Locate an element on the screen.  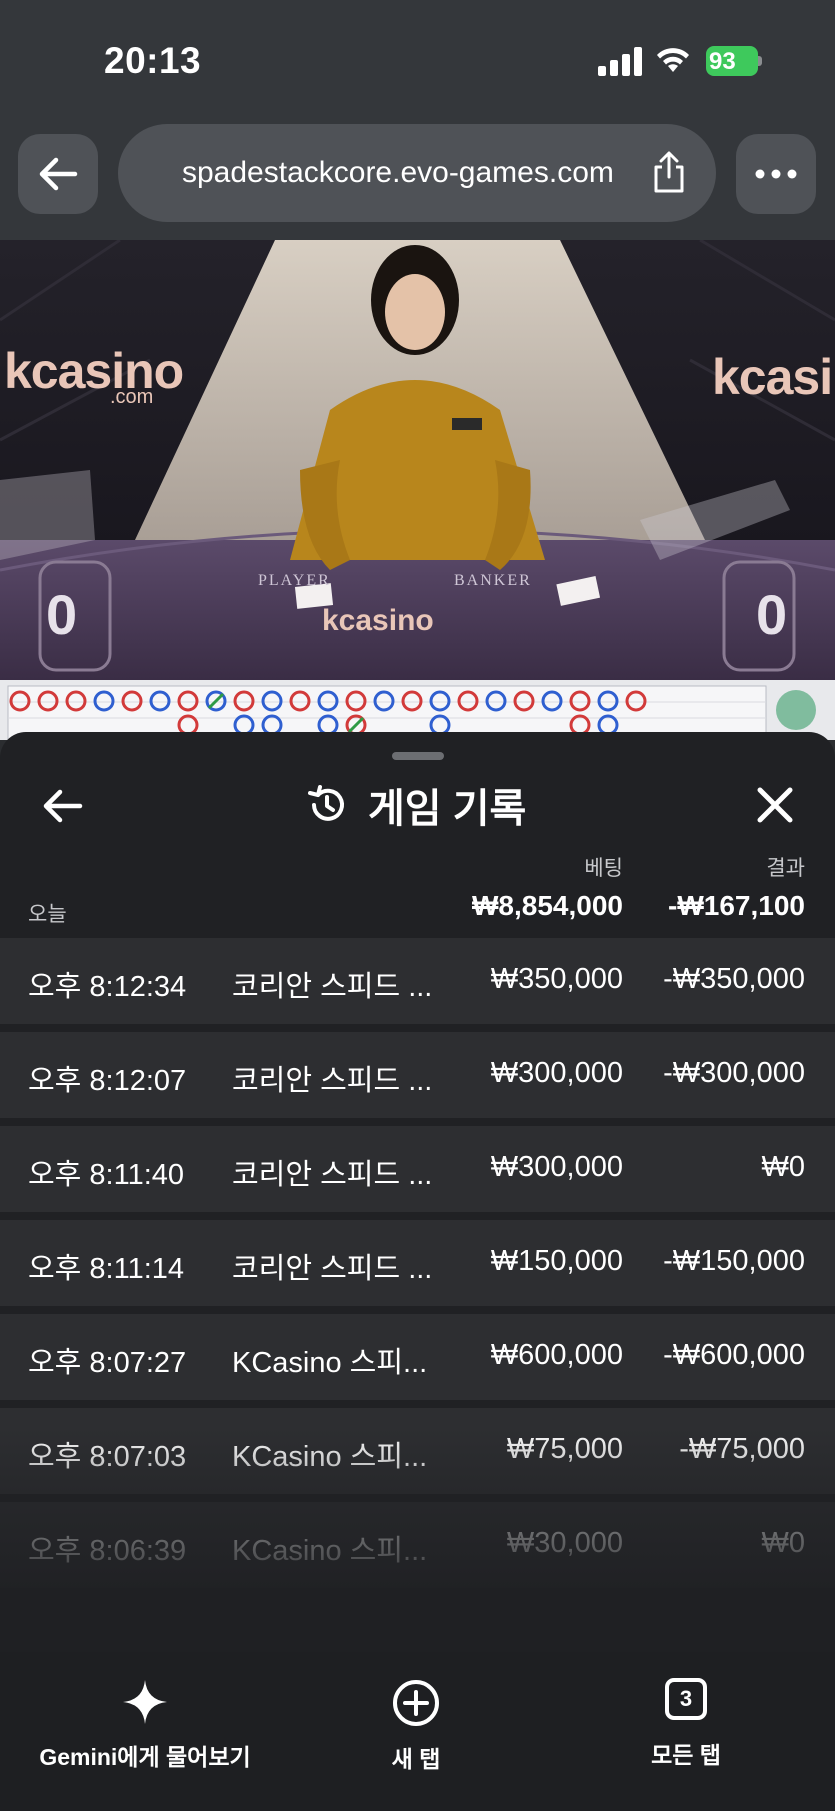
close-icon is located at coordinates (775, 805).